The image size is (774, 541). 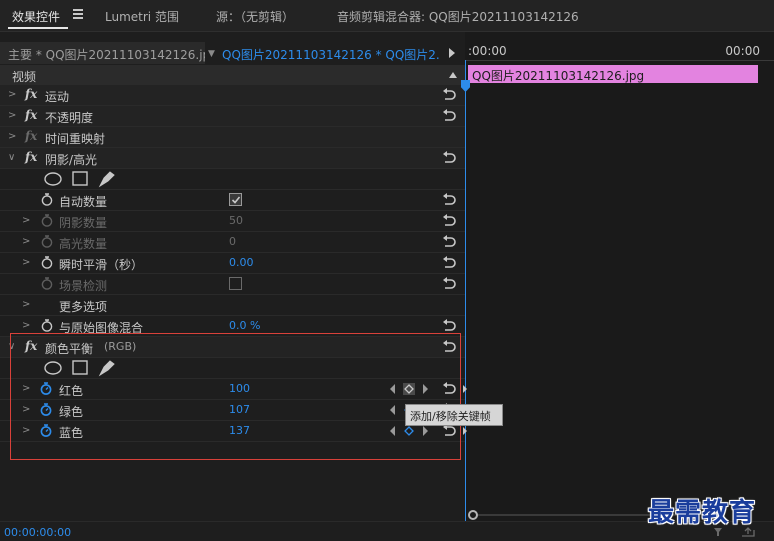 I want to click on param-scene-detect: 场景检测, so click(x=232, y=284).